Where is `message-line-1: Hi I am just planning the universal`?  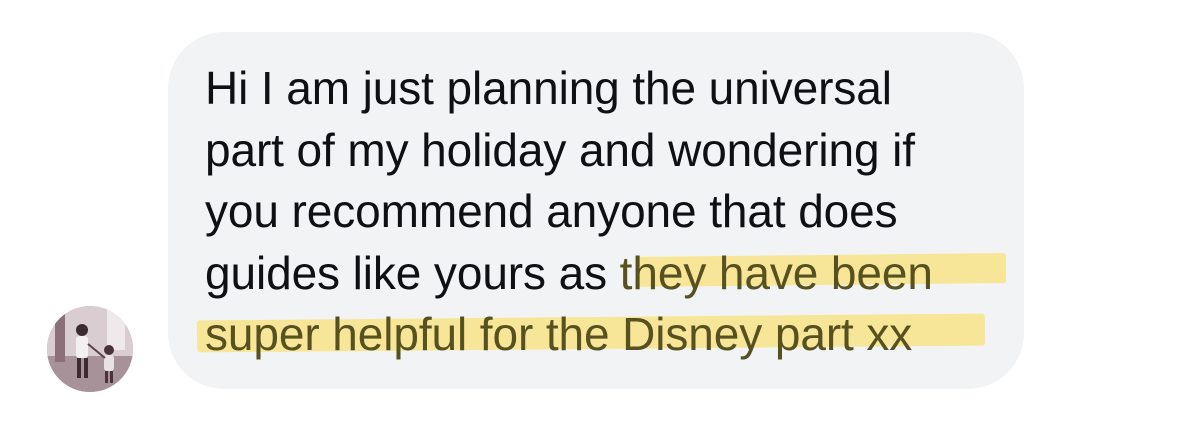 message-line-1: Hi I am just planning the universal is located at coordinates (548, 88).